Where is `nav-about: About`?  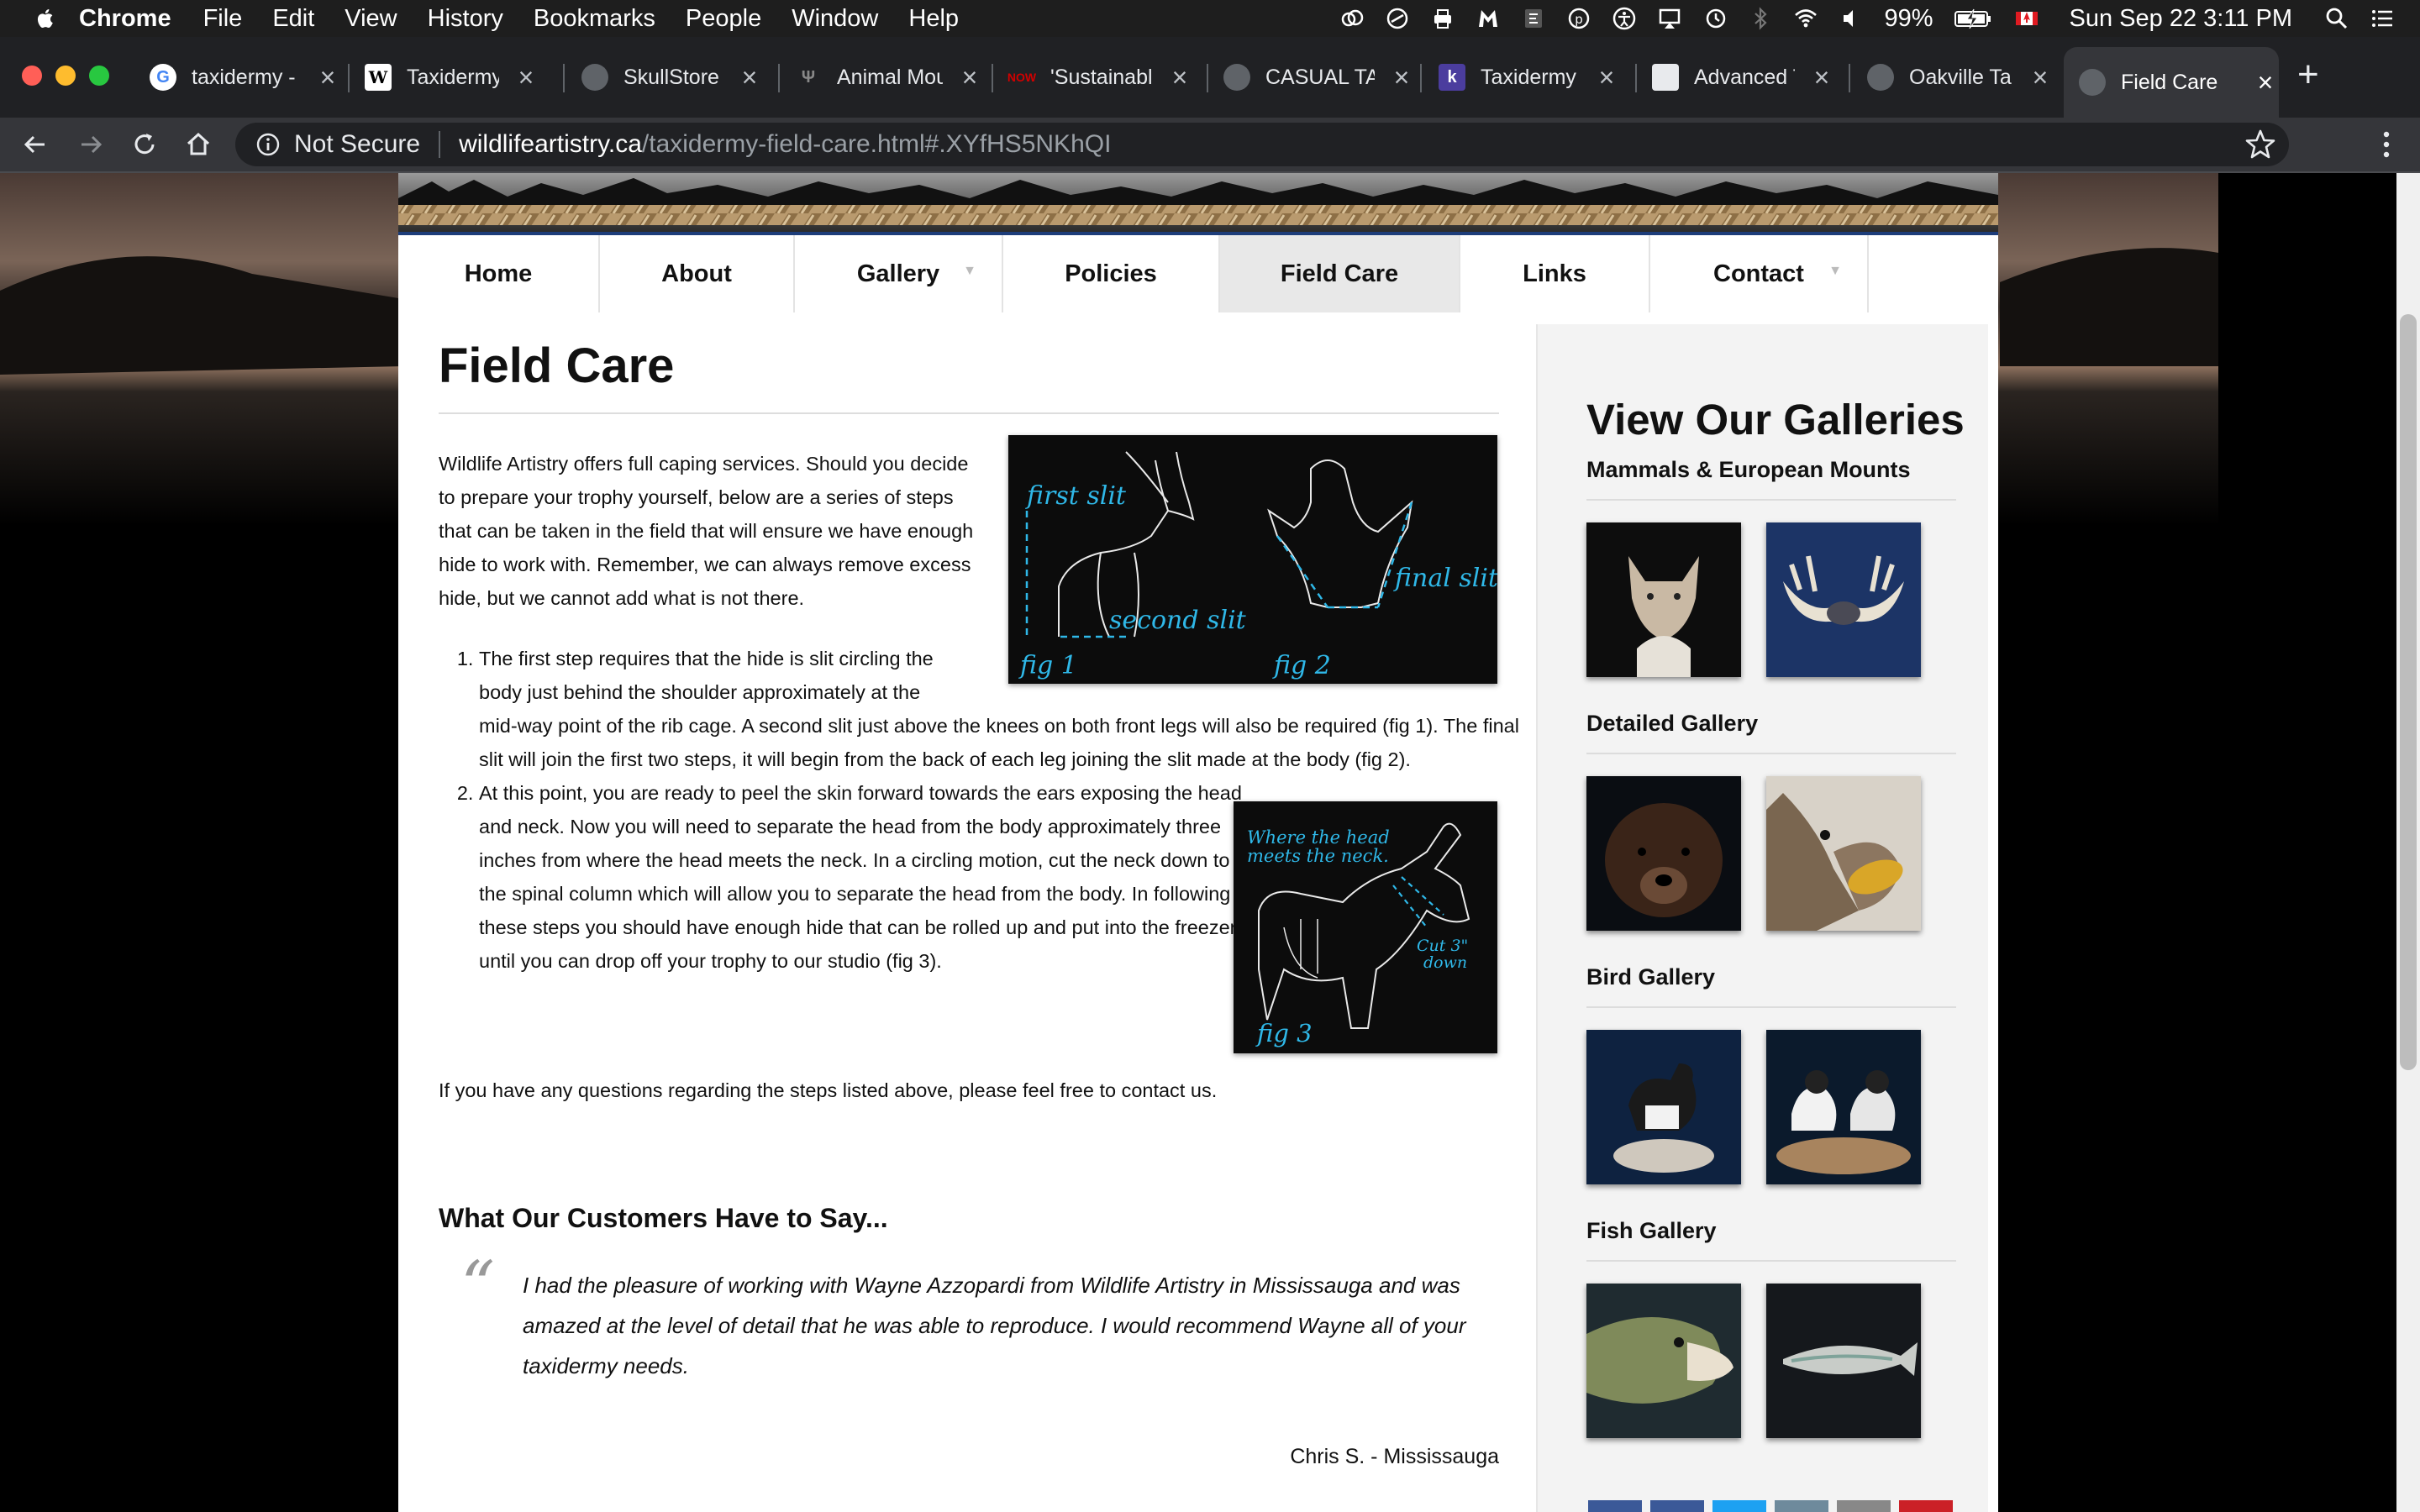
nav-about: About is located at coordinates (697, 273).